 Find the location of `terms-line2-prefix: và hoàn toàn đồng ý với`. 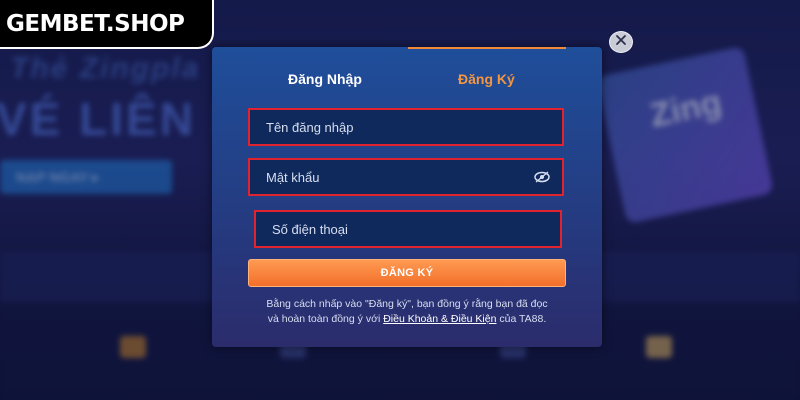

terms-line2-prefix: và hoàn toàn đồng ý với is located at coordinates (325, 319).